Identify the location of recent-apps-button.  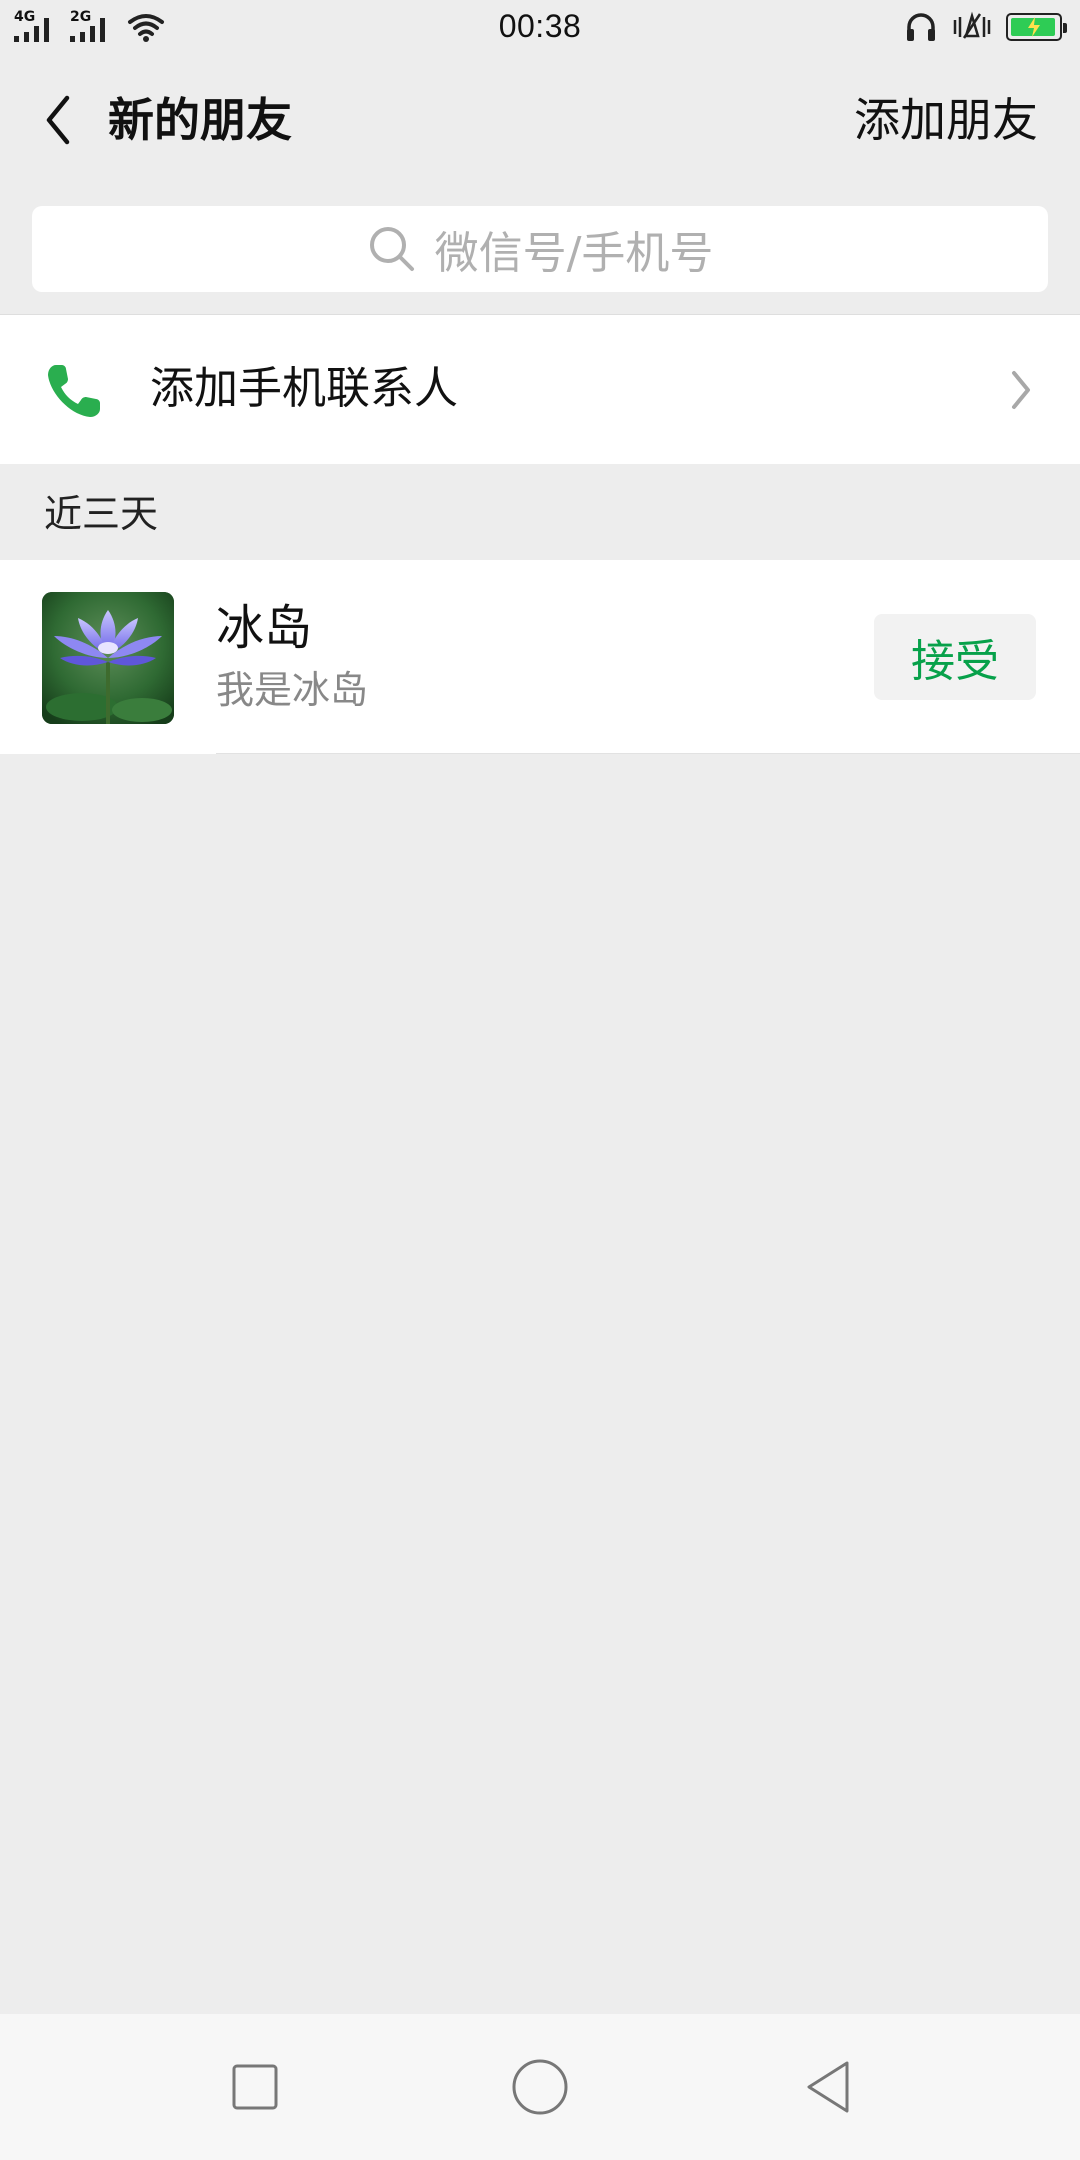
(255, 2087).